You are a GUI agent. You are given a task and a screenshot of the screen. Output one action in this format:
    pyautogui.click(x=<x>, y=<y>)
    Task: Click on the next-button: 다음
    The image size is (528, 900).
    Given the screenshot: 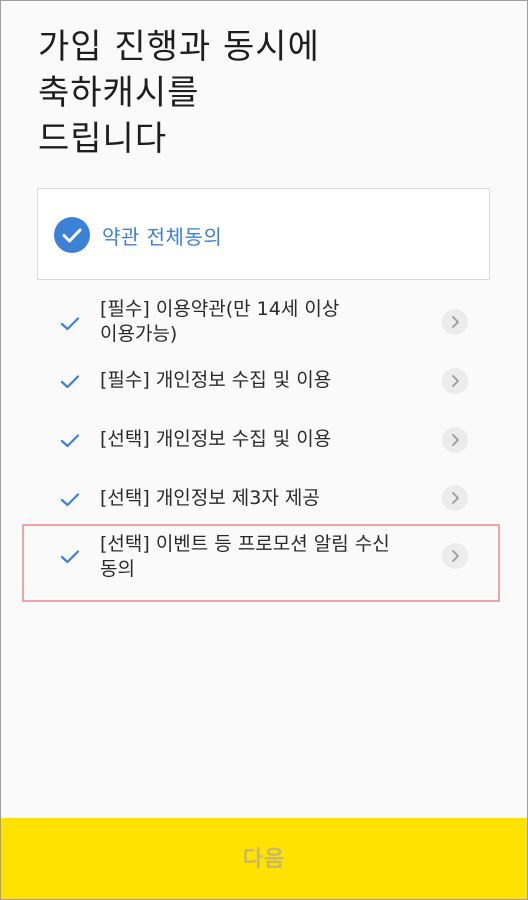 What is the action you would take?
    pyautogui.click(x=264, y=858)
    